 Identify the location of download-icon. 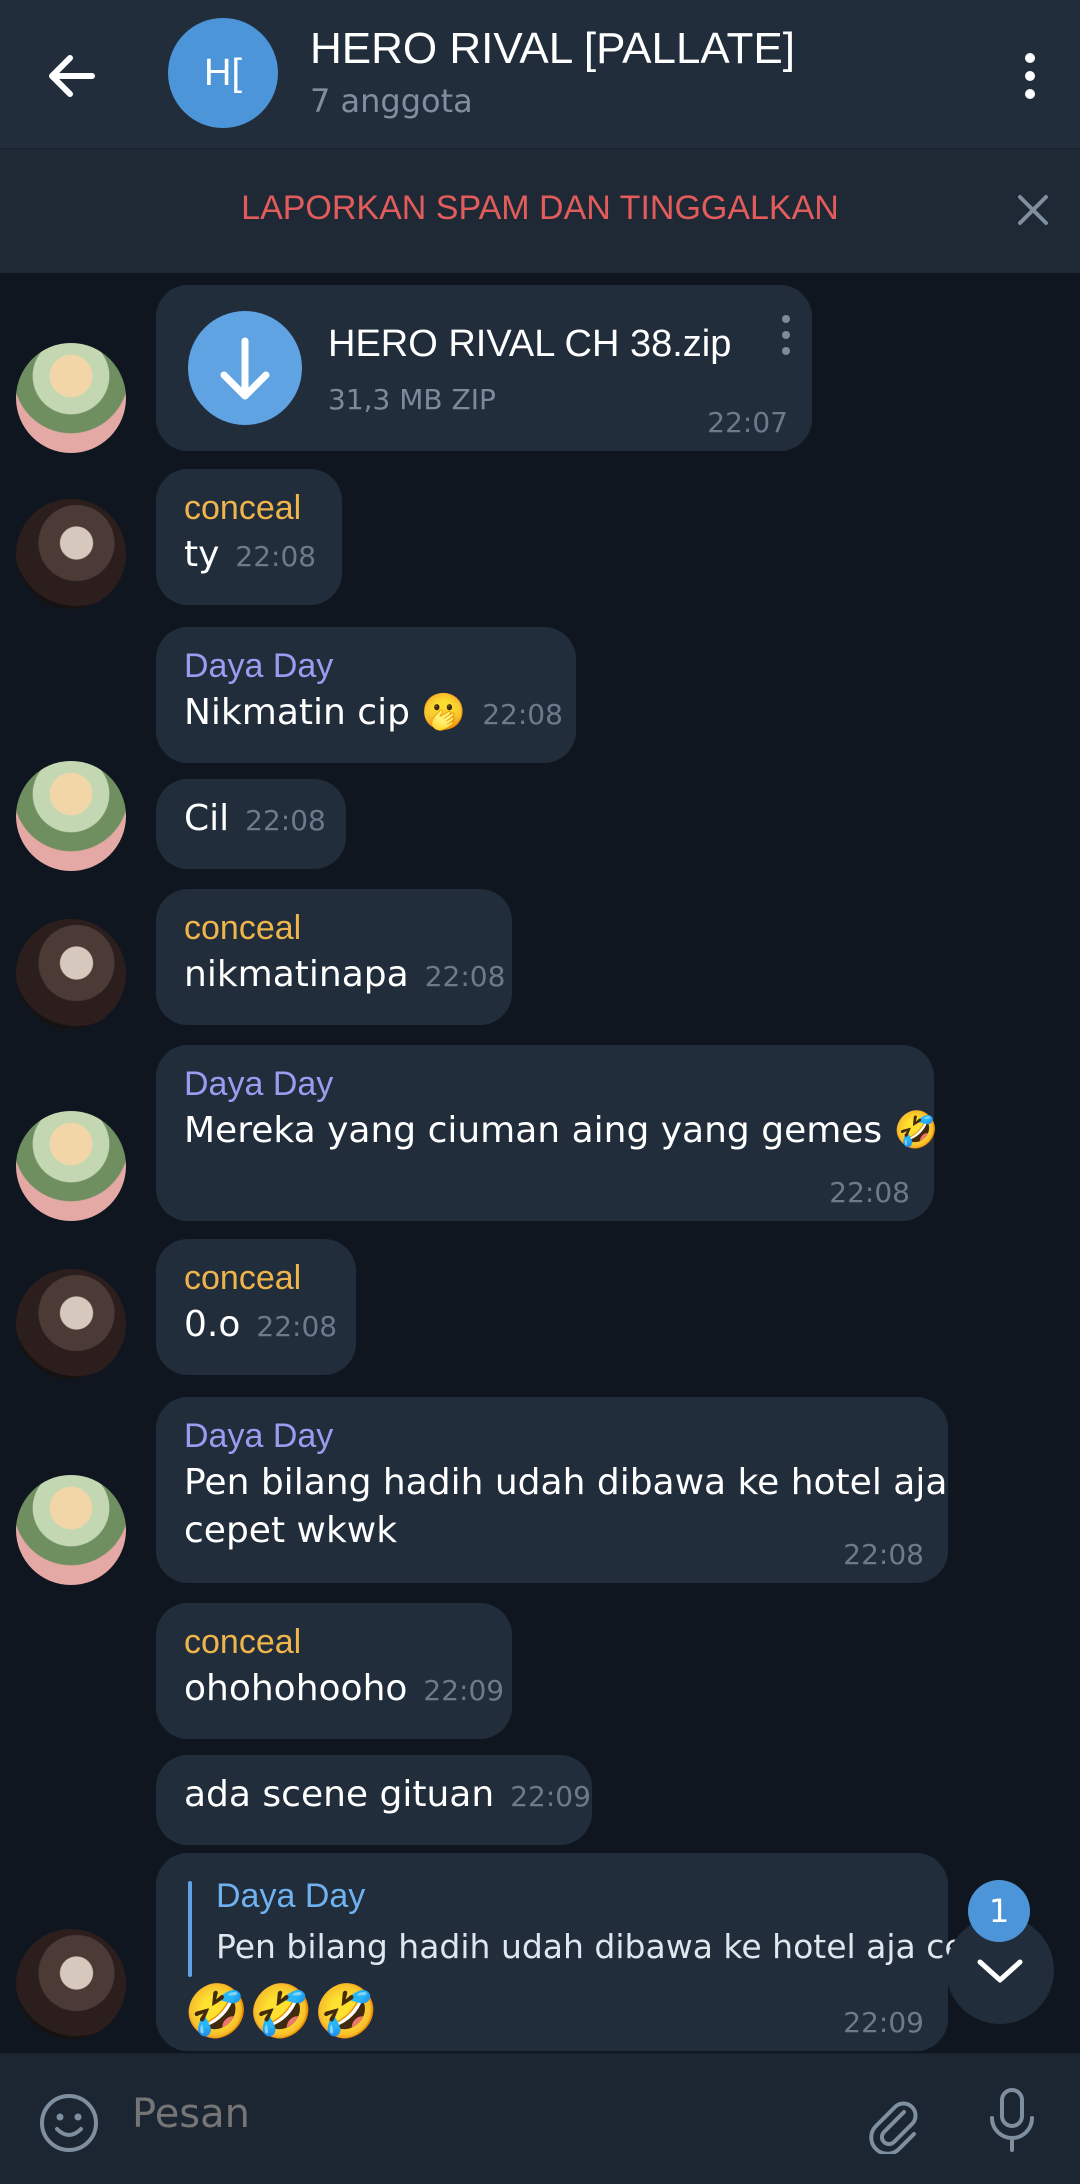
(245, 368).